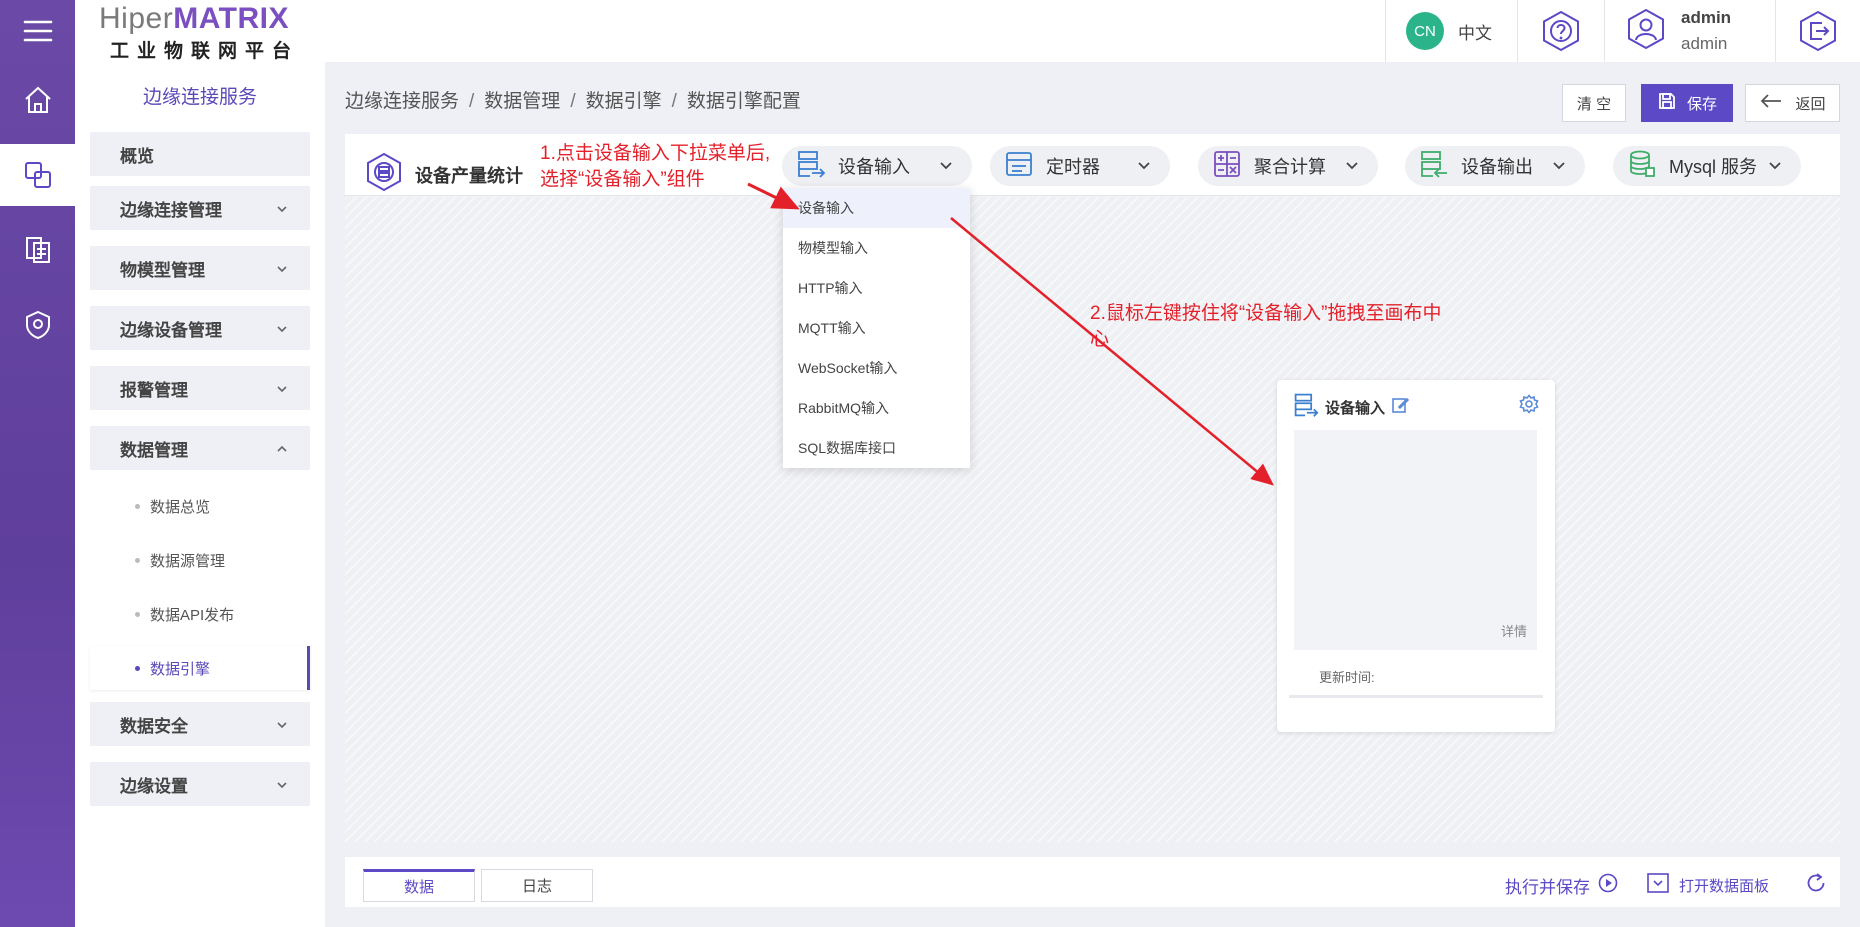 The image size is (1860, 927). I want to click on play-icon, so click(1608, 885).